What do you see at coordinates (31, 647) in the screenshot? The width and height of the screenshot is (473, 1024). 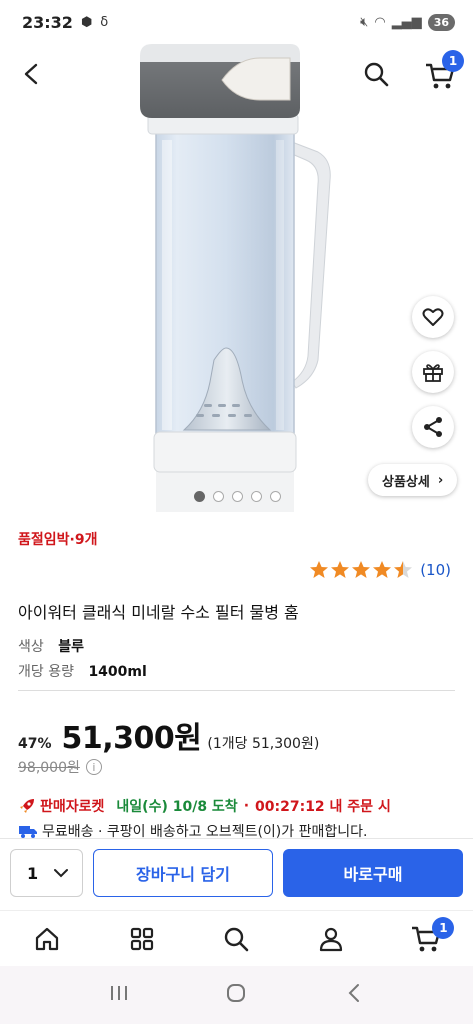 I see `option-label: 색상` at bounding box center [31, 647].